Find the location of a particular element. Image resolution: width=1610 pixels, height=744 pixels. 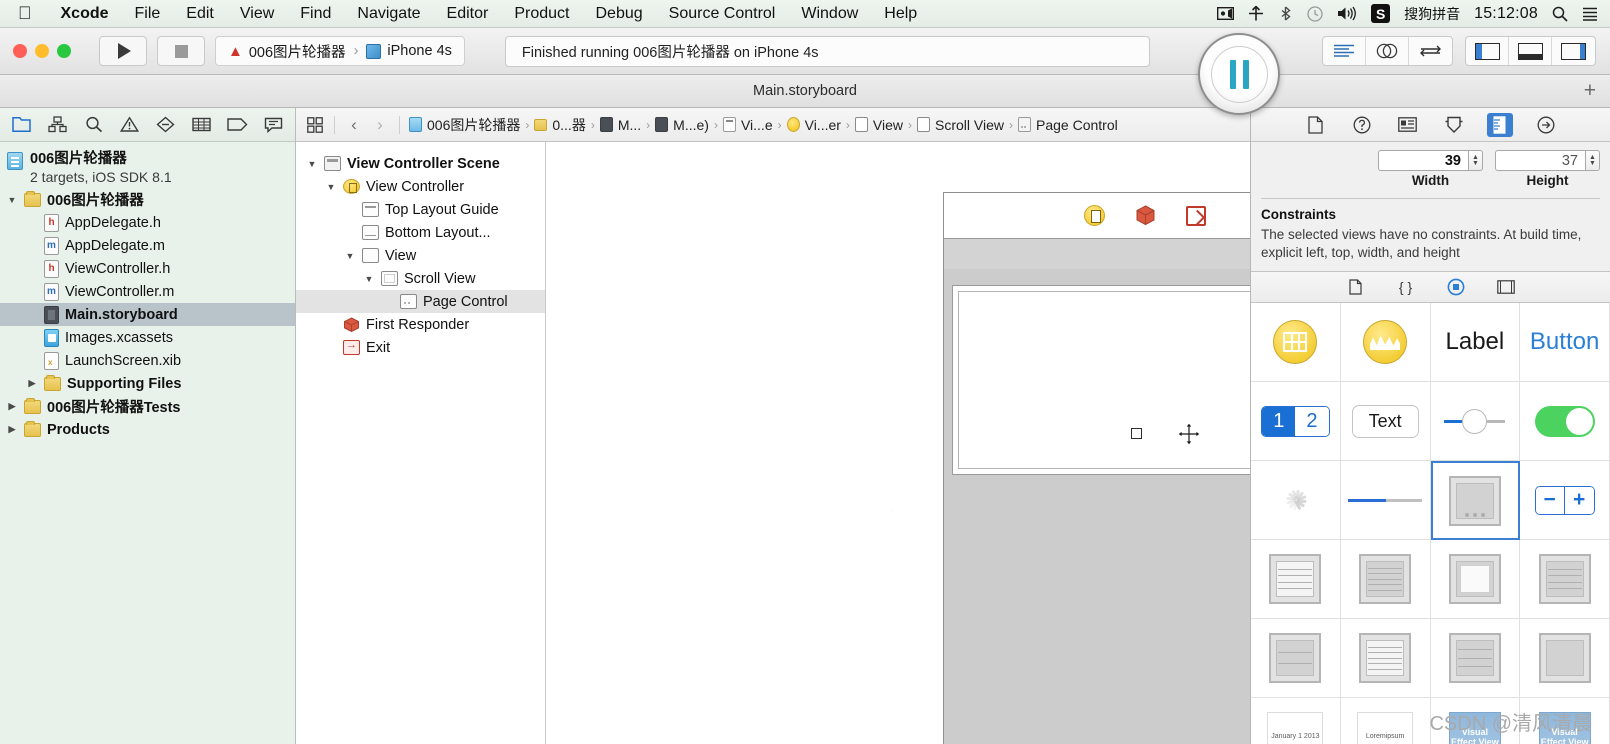

picker-view-item: Loremipsum is located at coordinates (1386, 721).